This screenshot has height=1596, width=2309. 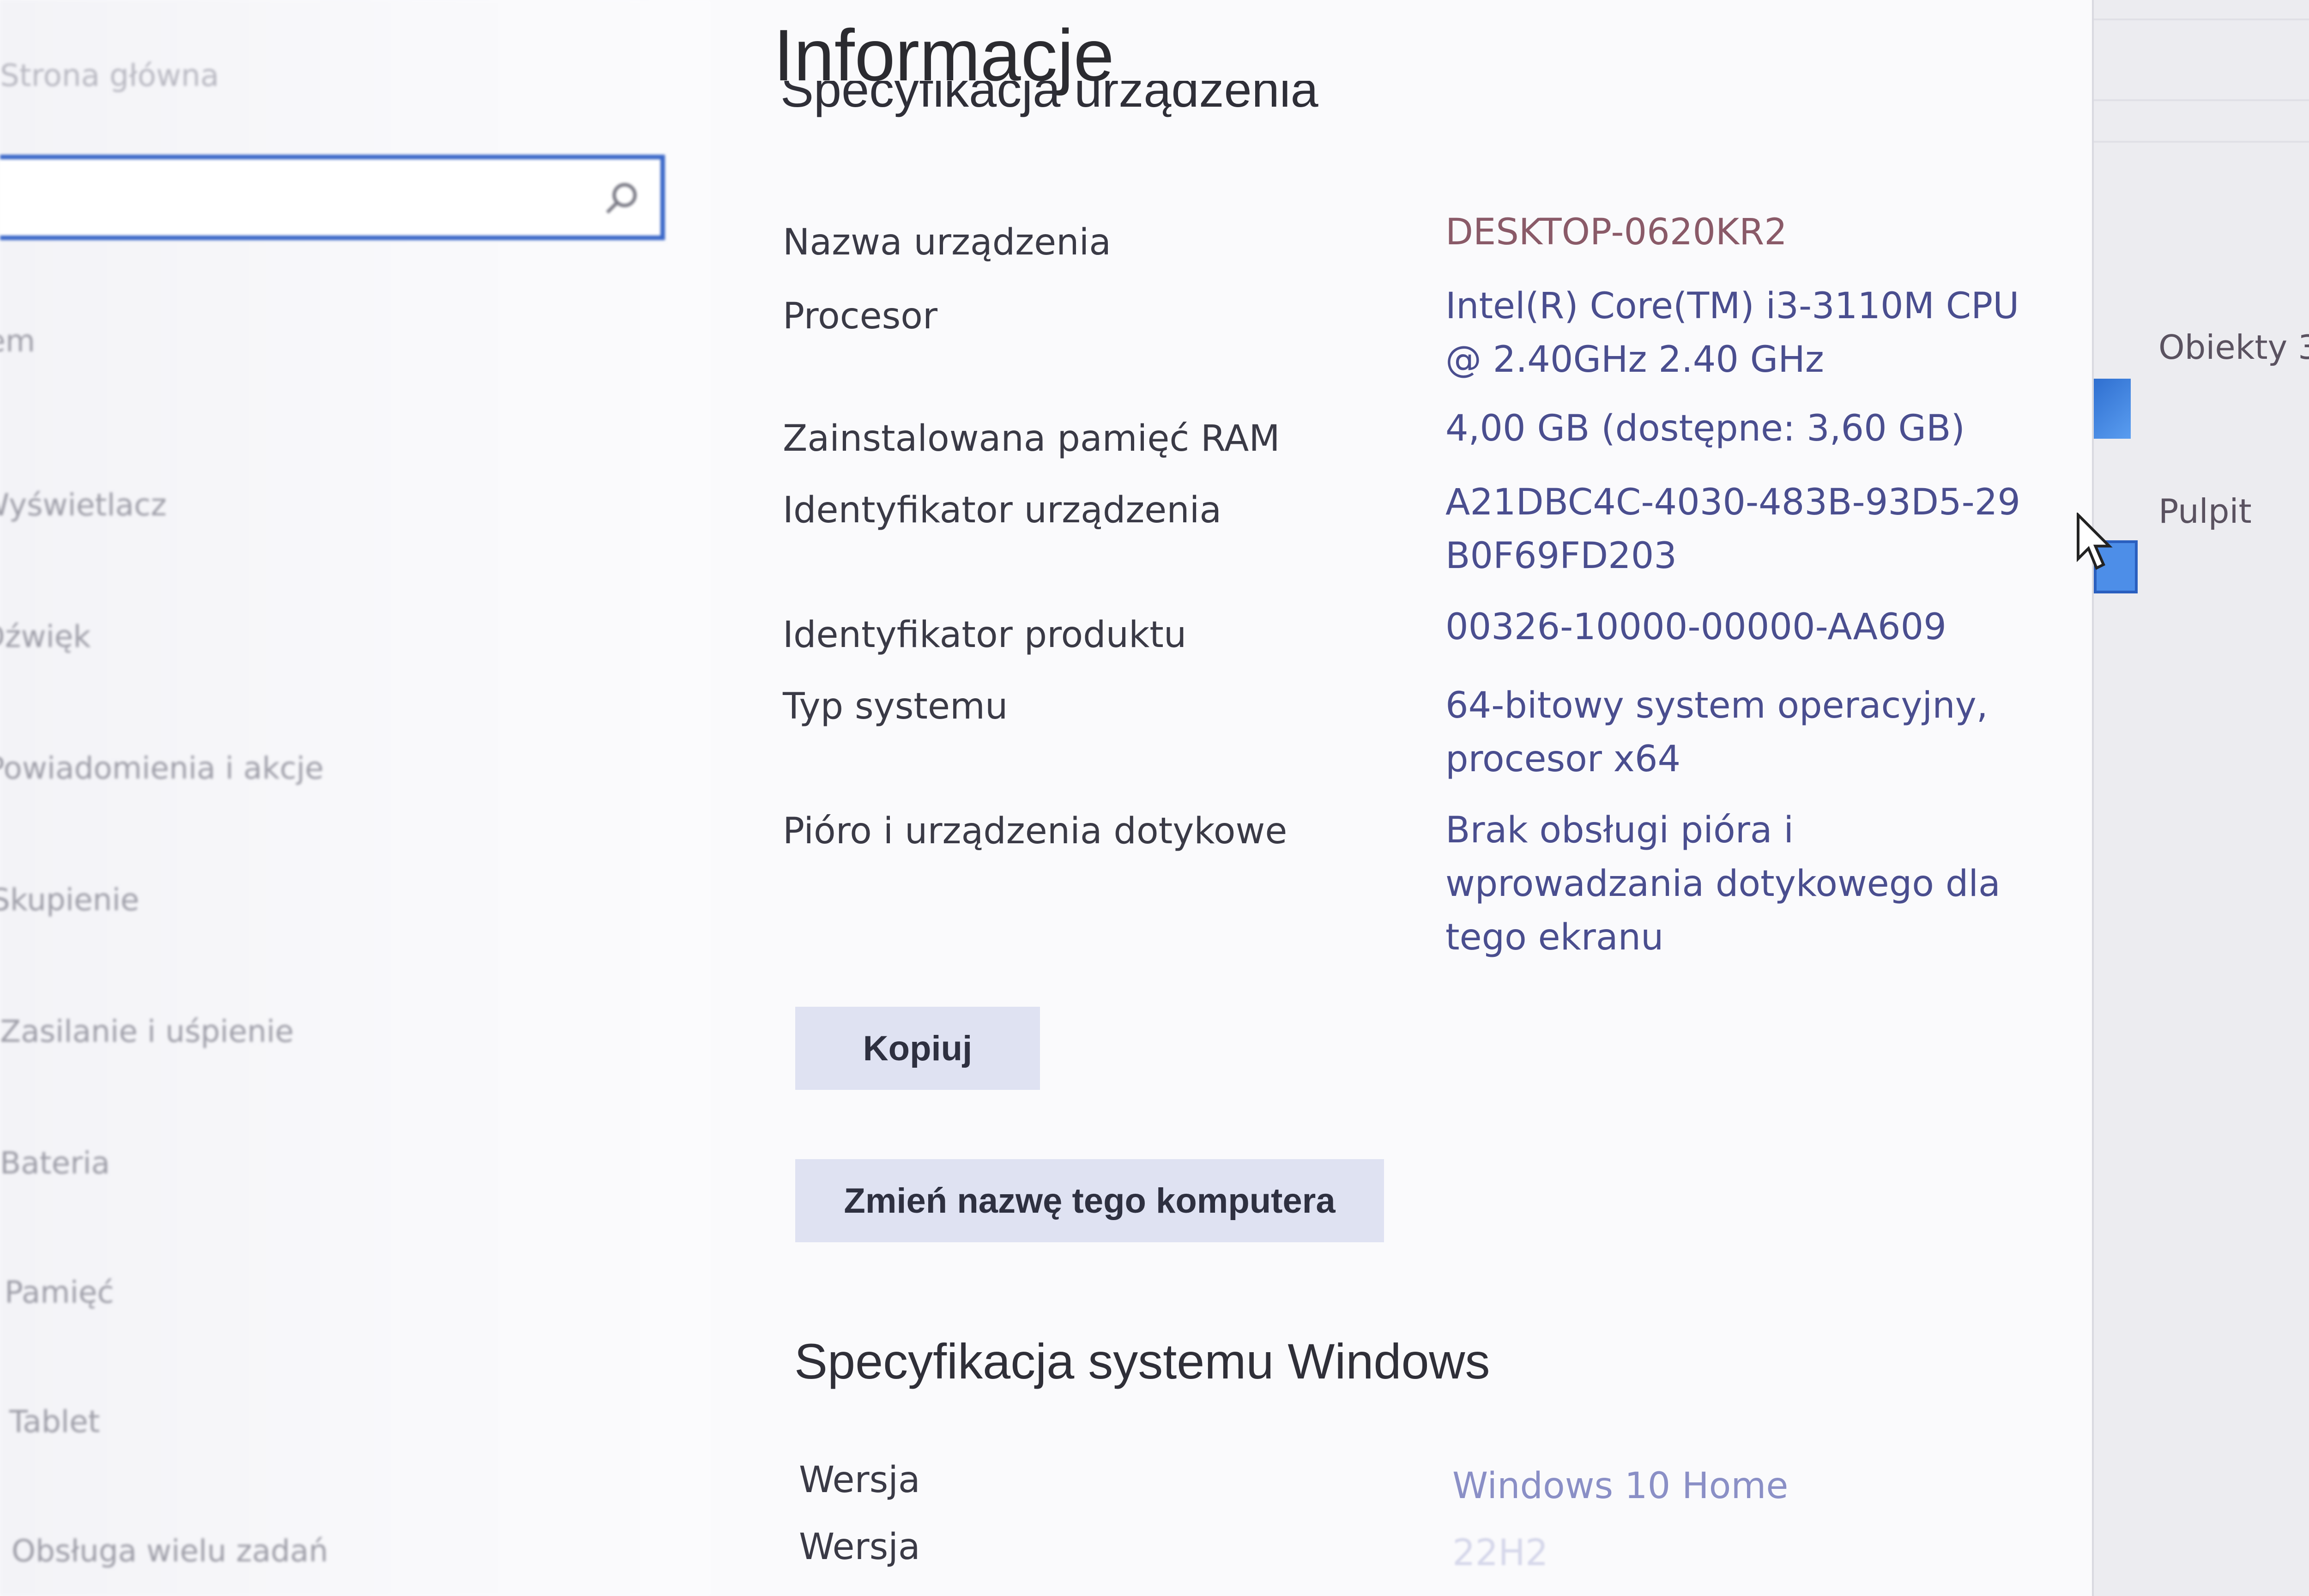 I want to click on windows-spec-heading: Specyfikacja systemu Windows, so click(x=1142, y=1361).